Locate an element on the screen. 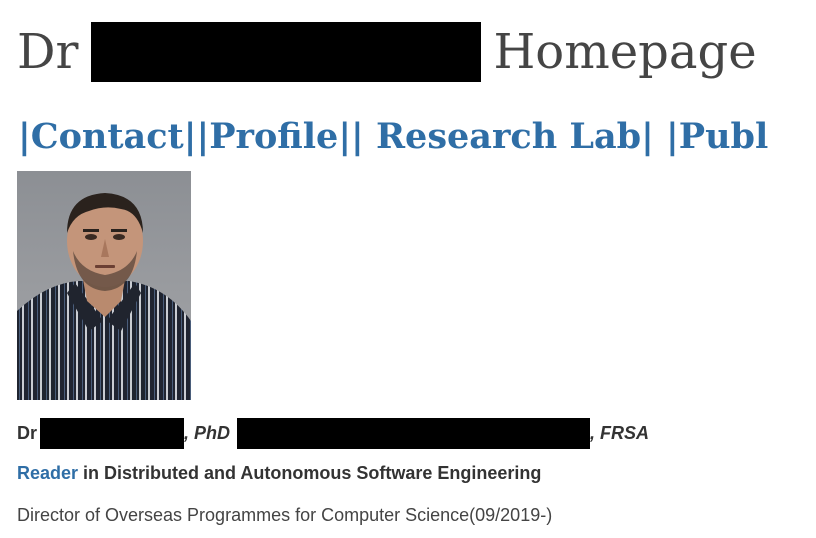 This screenshot has height=538, width=816. title-suffix: Homepage is located at coordinates (625, 52).